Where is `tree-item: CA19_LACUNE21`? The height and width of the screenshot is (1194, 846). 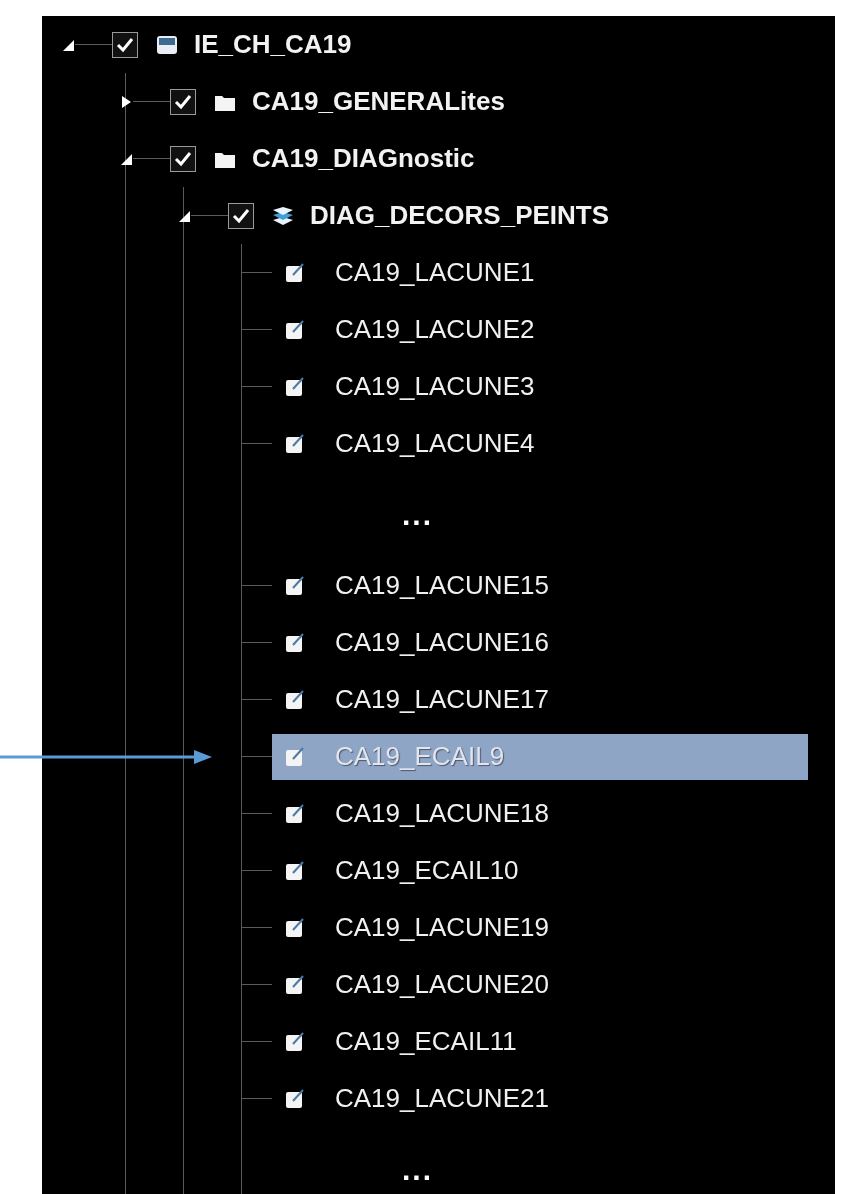
tree-item: CA19_LACUNE21 is located at coordinates (540, 1098).